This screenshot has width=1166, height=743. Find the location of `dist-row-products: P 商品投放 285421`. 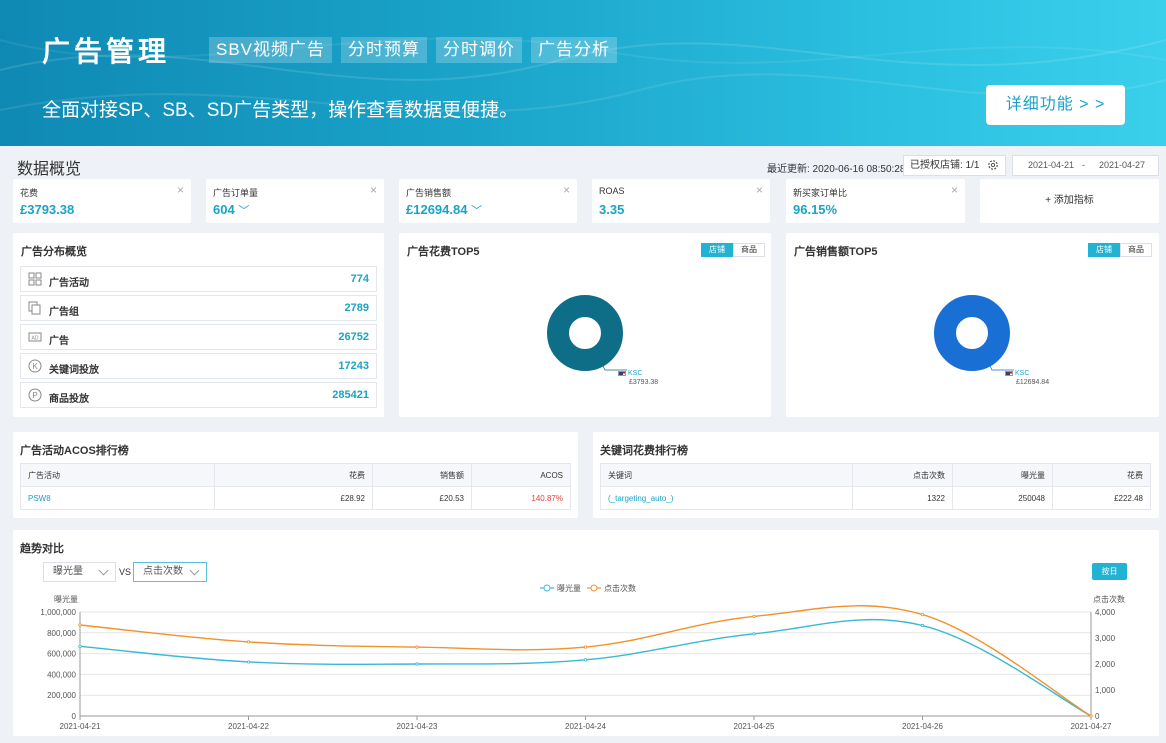

dist-row-products: P 商品投放 285421 is located at coordinates (198, 395).